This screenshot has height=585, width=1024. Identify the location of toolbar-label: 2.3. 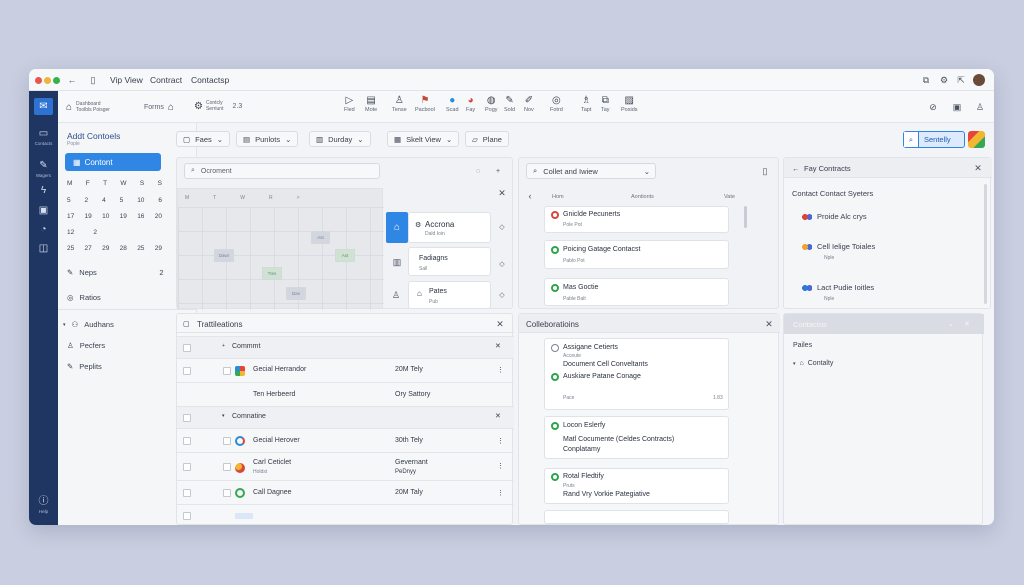
(237, 106).